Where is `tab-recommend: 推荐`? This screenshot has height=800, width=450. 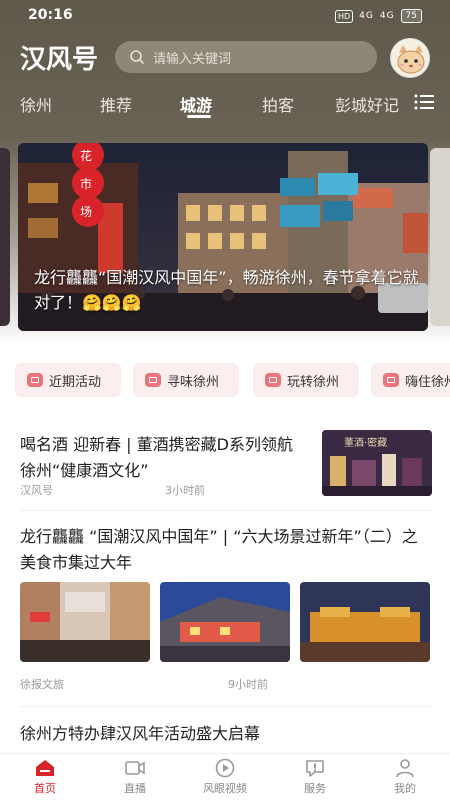
tab-recommend: 推荐 is located at coordinates (116, 104).